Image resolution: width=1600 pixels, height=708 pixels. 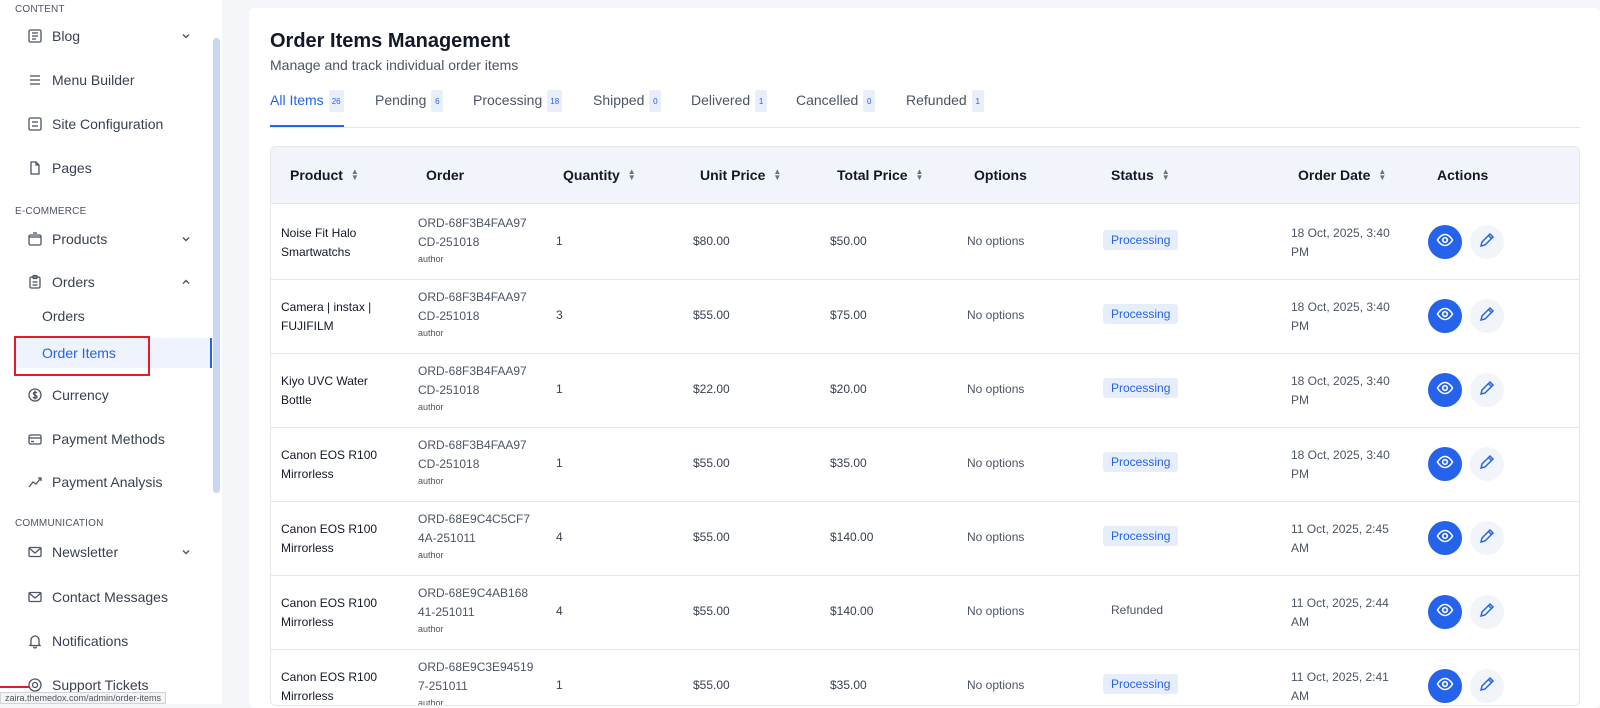 What do you see at coordinates (555, 101) in the screenshot?
I see `tab-count-badge: 18` at bounding box center [555, 101].